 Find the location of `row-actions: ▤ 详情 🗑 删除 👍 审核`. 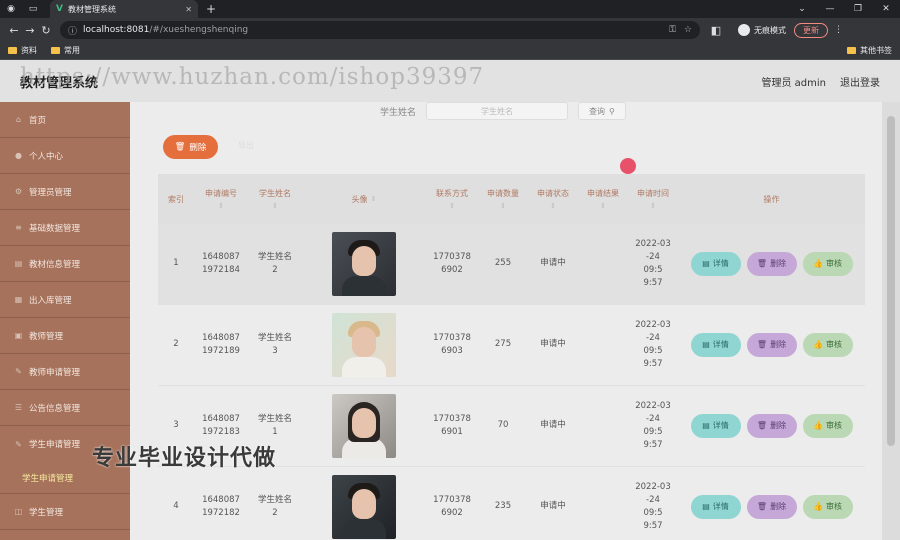

row-actions: ▤ 详情 🗑 删除 👍 审核 is located at coordinates (771, 426).